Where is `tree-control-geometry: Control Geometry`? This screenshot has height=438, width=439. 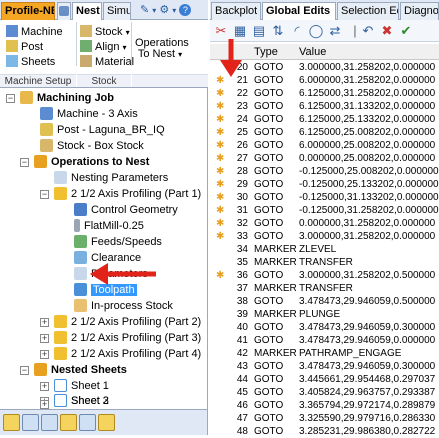 tree-control-geometry: Control Geometry is located at coordinates (126, 210).